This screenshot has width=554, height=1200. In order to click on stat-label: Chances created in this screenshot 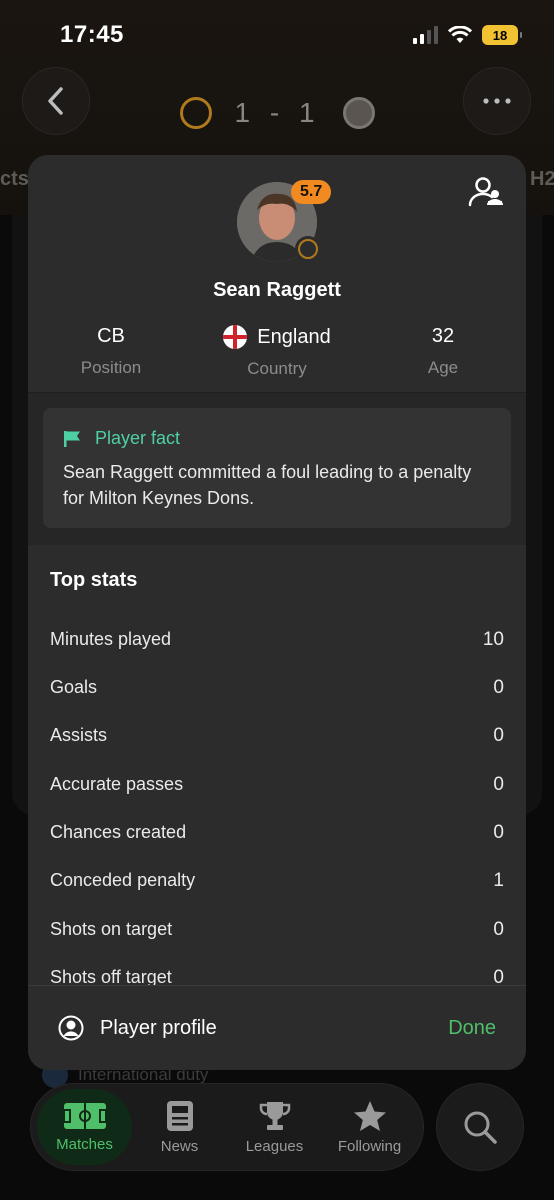, I will do `click(118, 832)`.